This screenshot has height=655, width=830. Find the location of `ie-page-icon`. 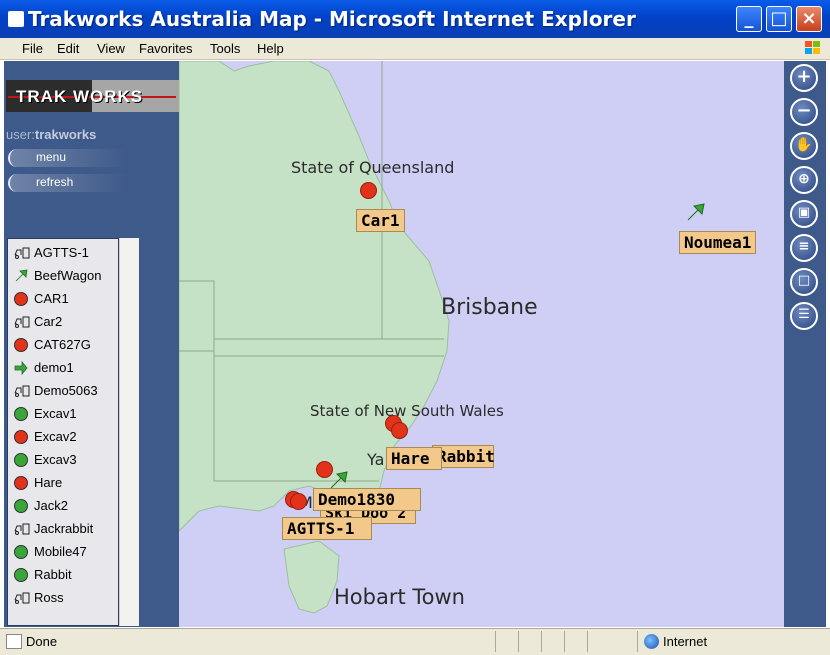

ie-page-icon is located at coordinates (16, 19).